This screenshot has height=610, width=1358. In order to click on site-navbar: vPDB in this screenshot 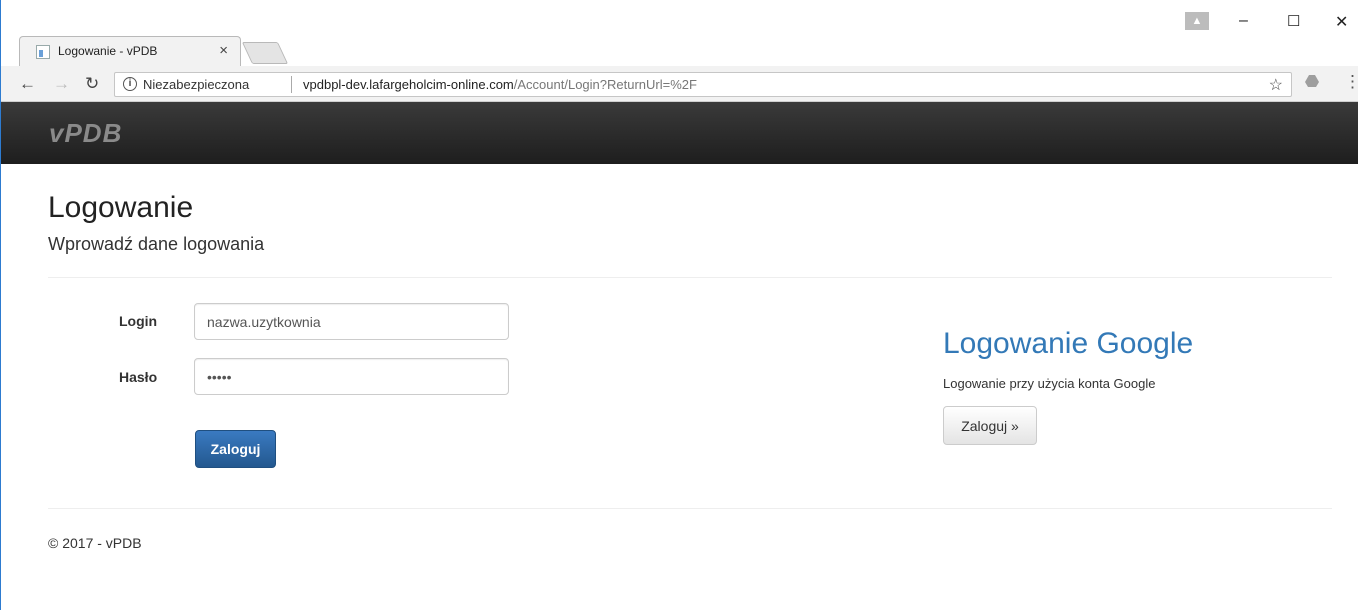, I will do `click(679, 133)`.